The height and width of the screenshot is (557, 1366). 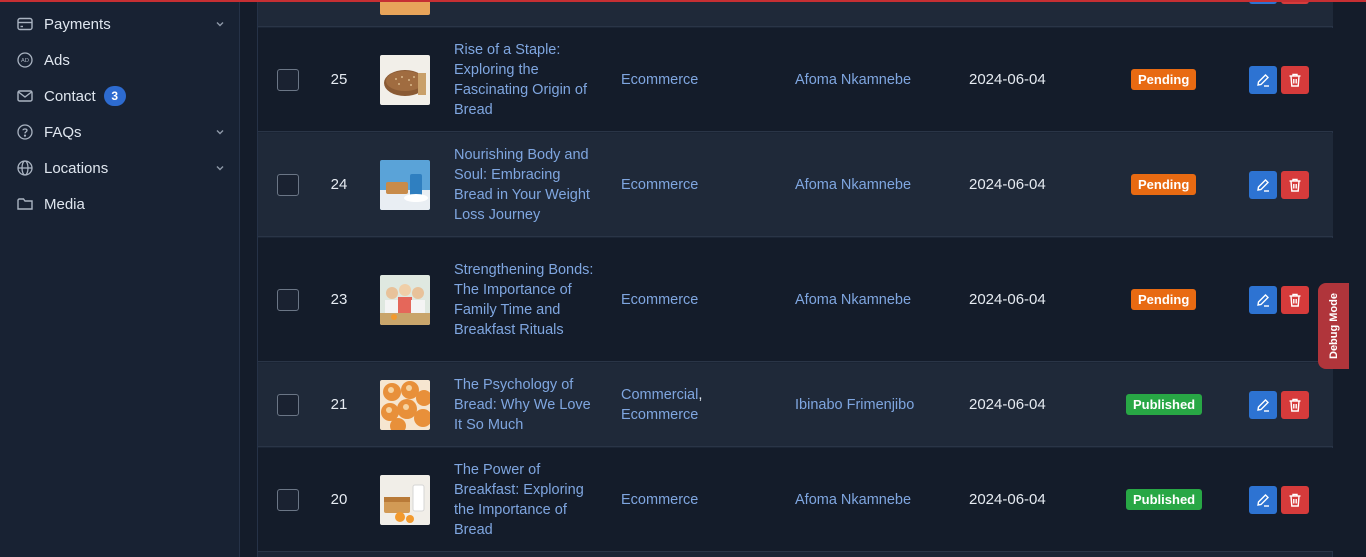 I want to click on post-id: 25, so click(x=339, y=79).